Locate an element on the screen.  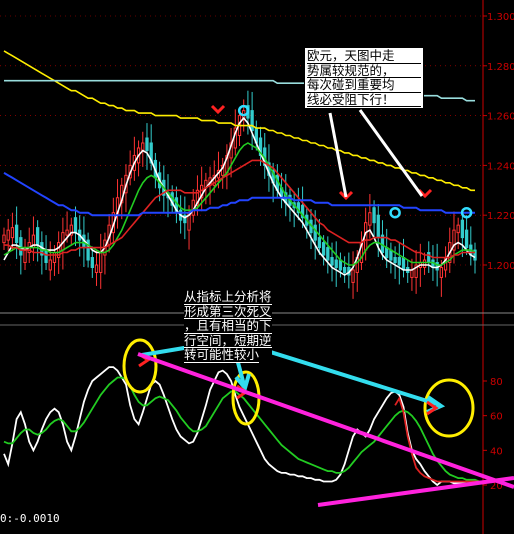
annotation-middle: 从指标上分析将 形成第三次死叉 ，且有相当的下 行空间，短期逆 转可能性较小 is located at coordinates (228, 326).